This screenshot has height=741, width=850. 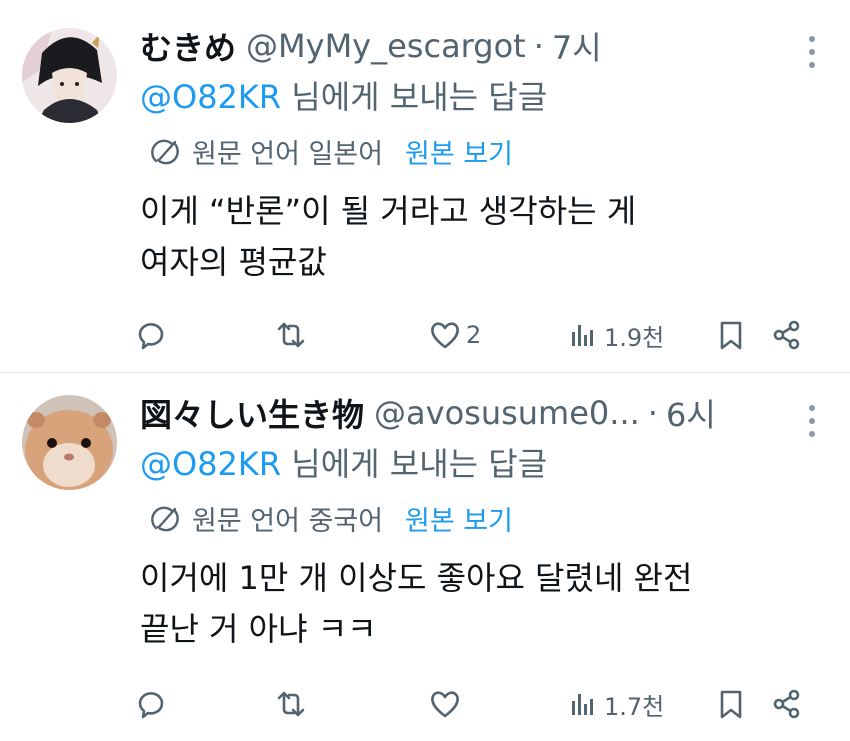 I want to click on view-count: 1.7천, so click(x=634, y=706).